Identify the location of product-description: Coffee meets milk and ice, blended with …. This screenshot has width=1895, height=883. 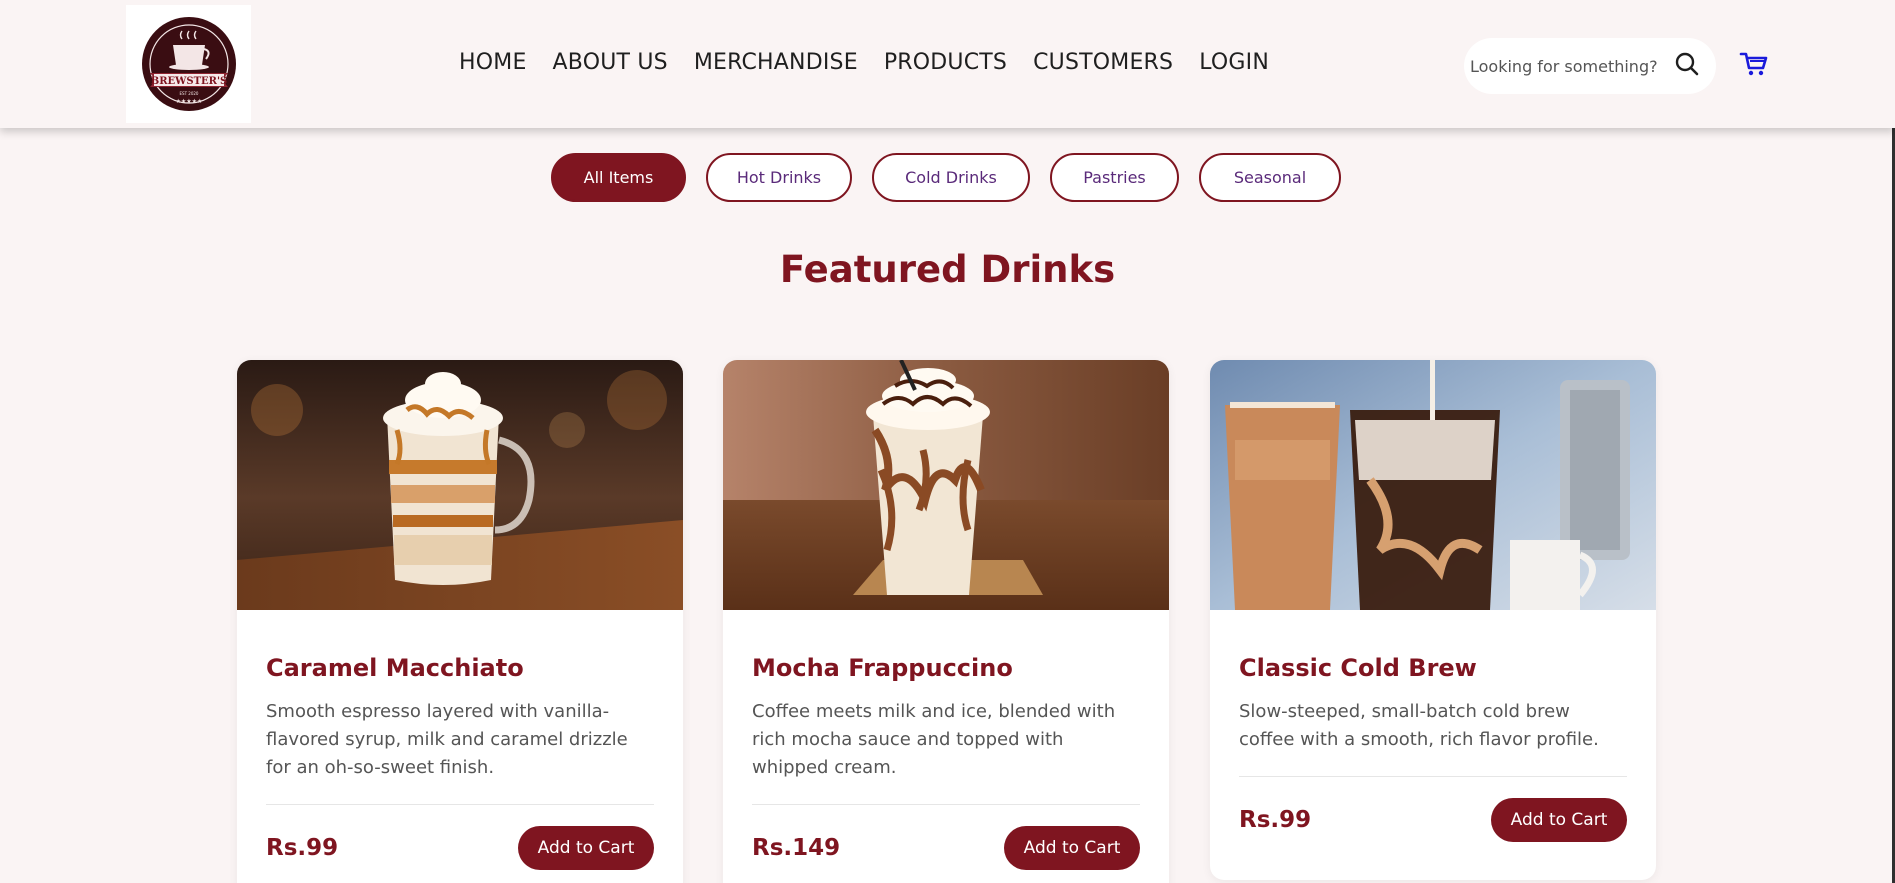
(934, 739).